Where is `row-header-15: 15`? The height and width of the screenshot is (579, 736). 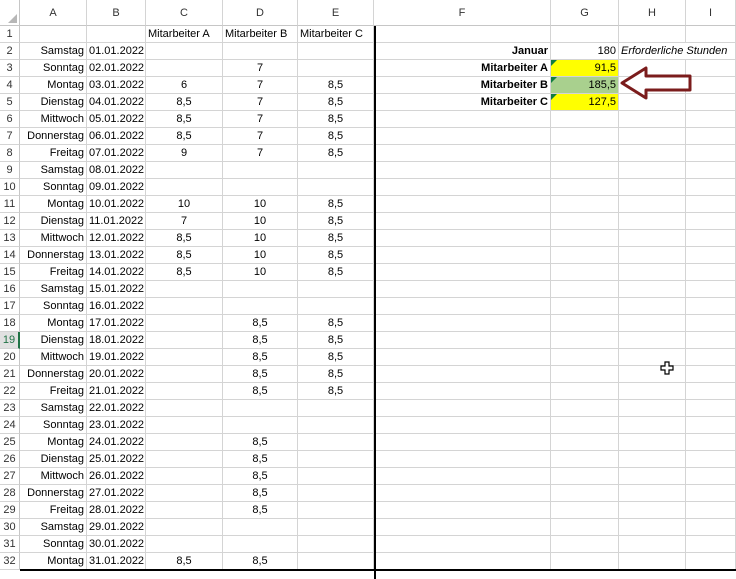
row-header-15: 15 is located at coordinates (10, 272).